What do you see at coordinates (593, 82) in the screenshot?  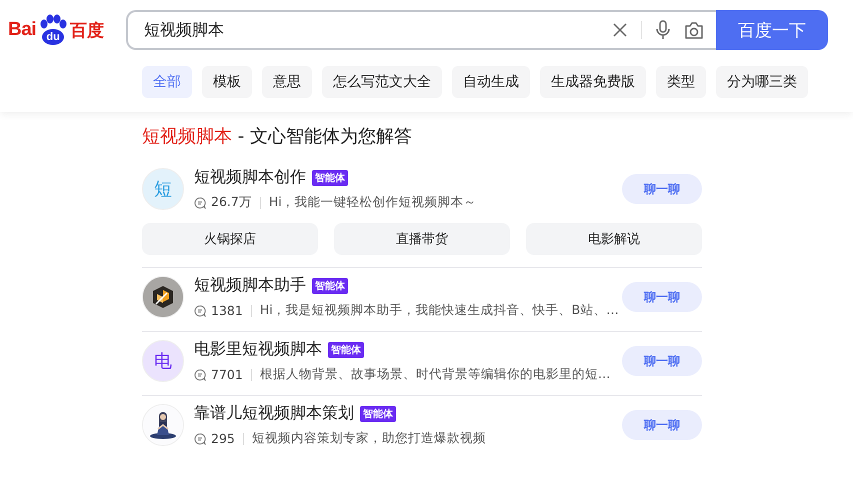 I see `filter-tab: 生成器免费版` at bounding box center [593, 82].